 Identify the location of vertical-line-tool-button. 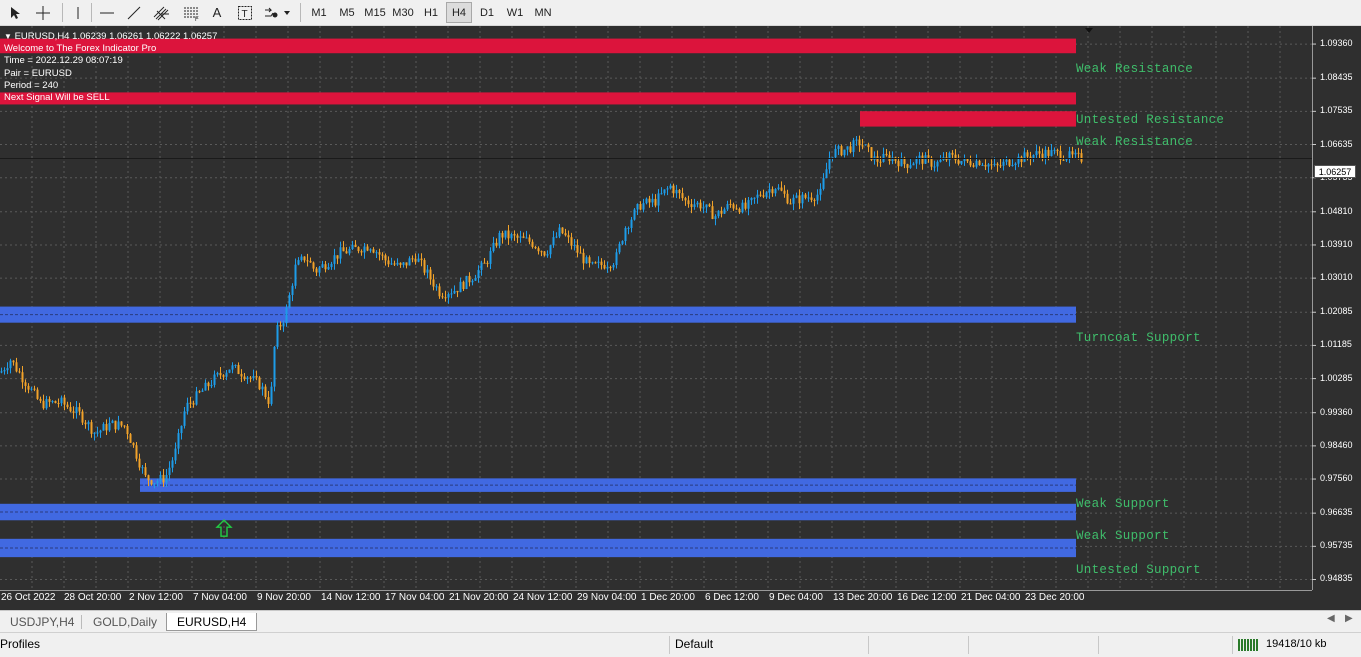
(78, 12).